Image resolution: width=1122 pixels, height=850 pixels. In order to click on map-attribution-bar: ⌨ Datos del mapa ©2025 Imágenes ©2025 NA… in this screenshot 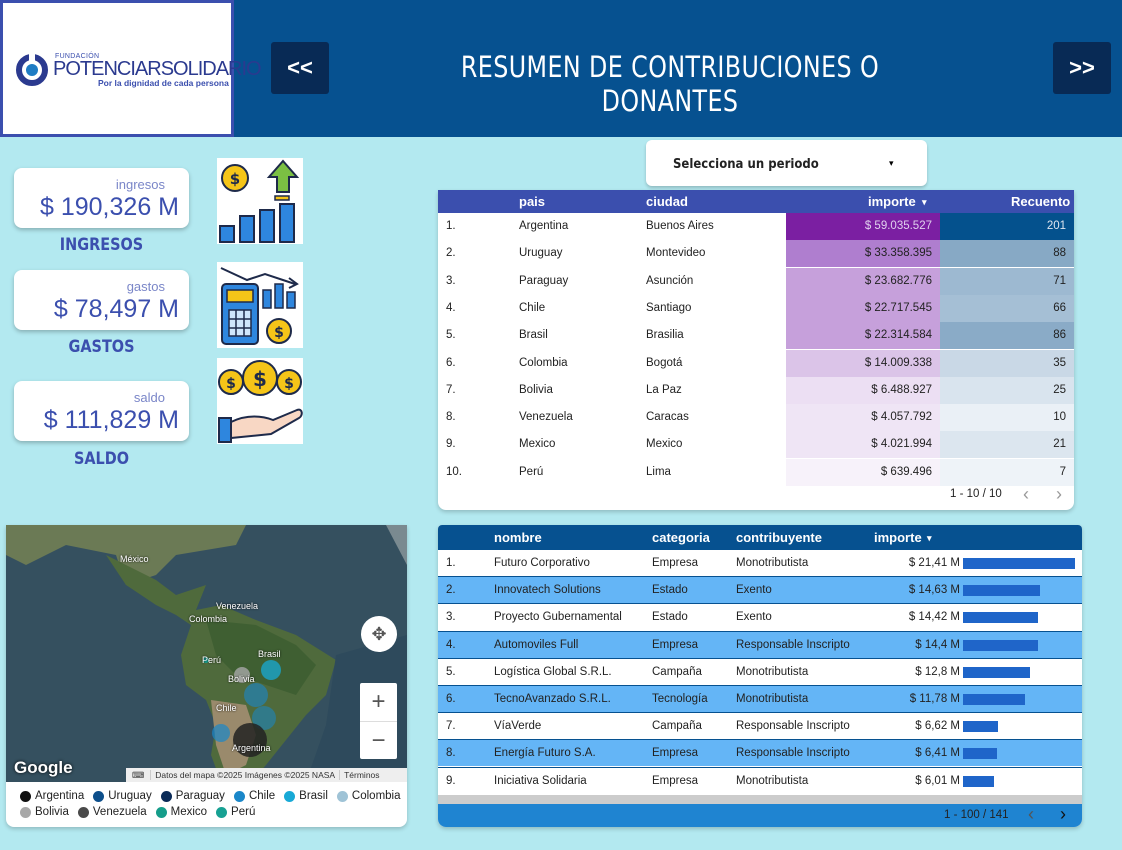, I will do `click(266, 775)`.